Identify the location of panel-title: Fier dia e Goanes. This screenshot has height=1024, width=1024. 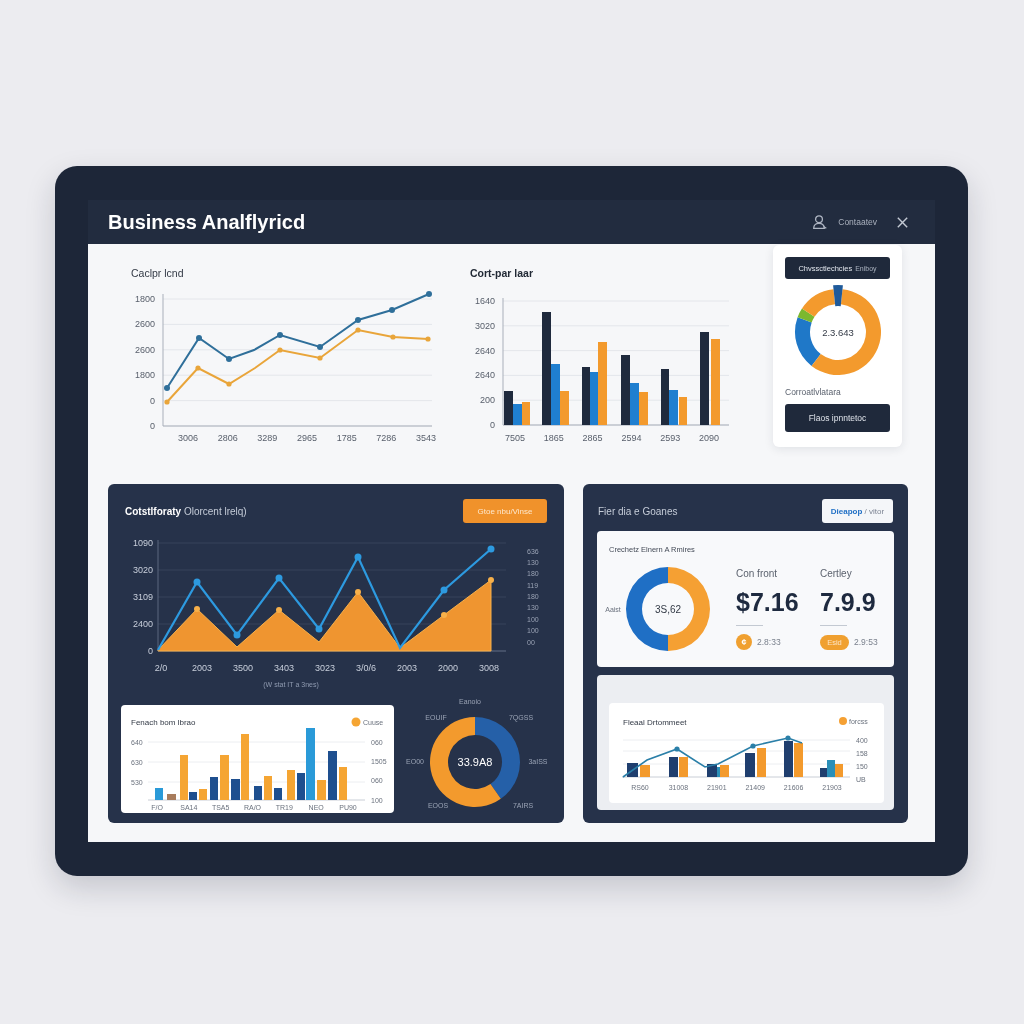
(638, 511).